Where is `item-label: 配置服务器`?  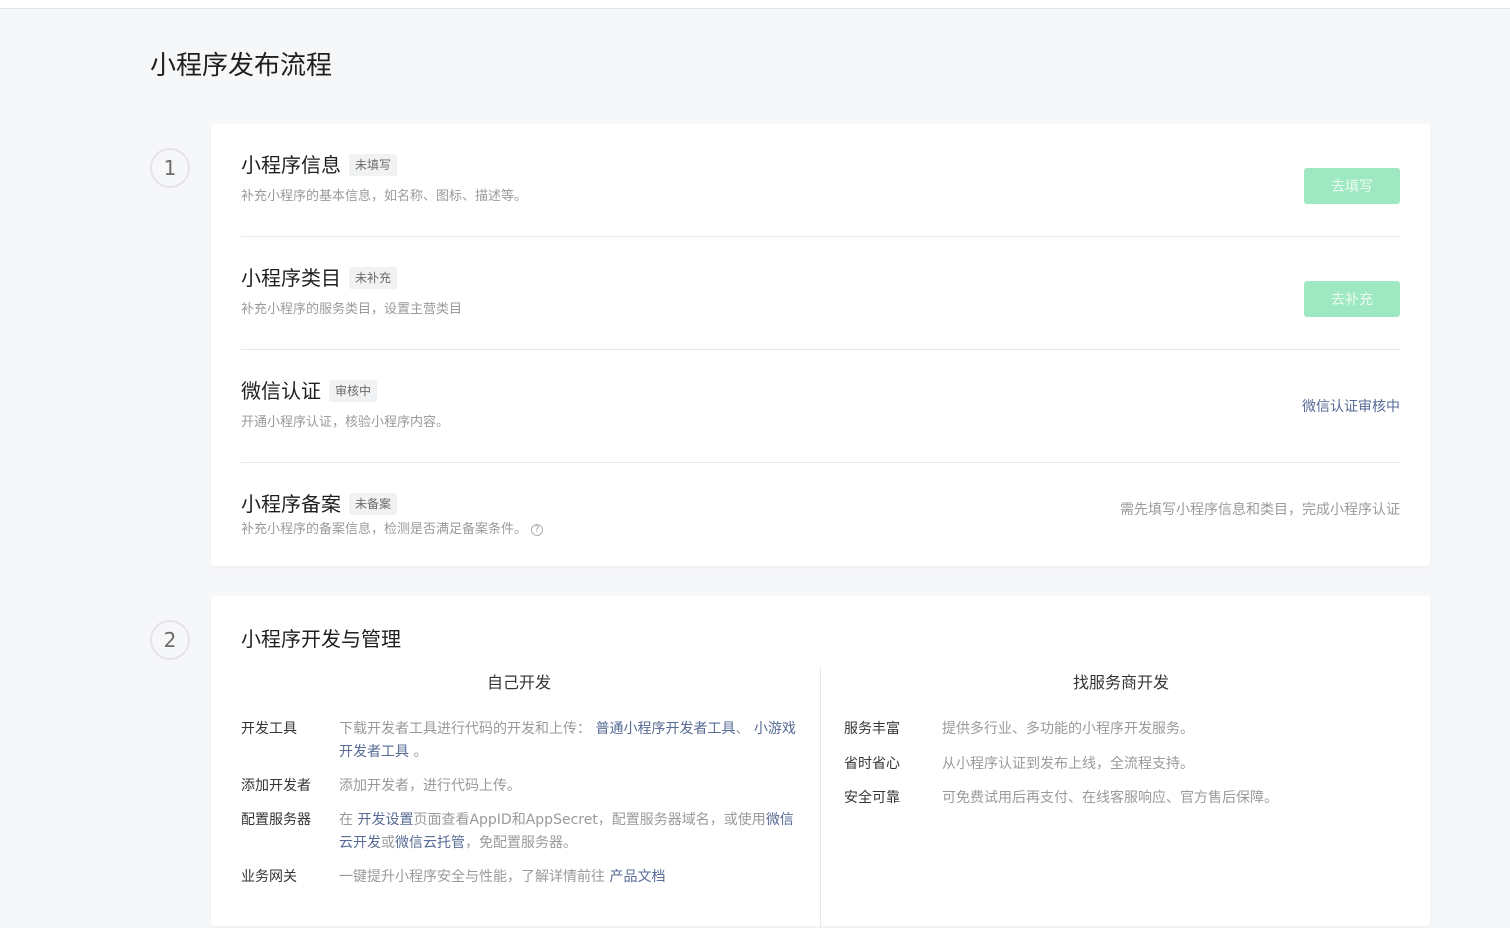 item-label: 配置服务器 is located at coordinates (276, 820).